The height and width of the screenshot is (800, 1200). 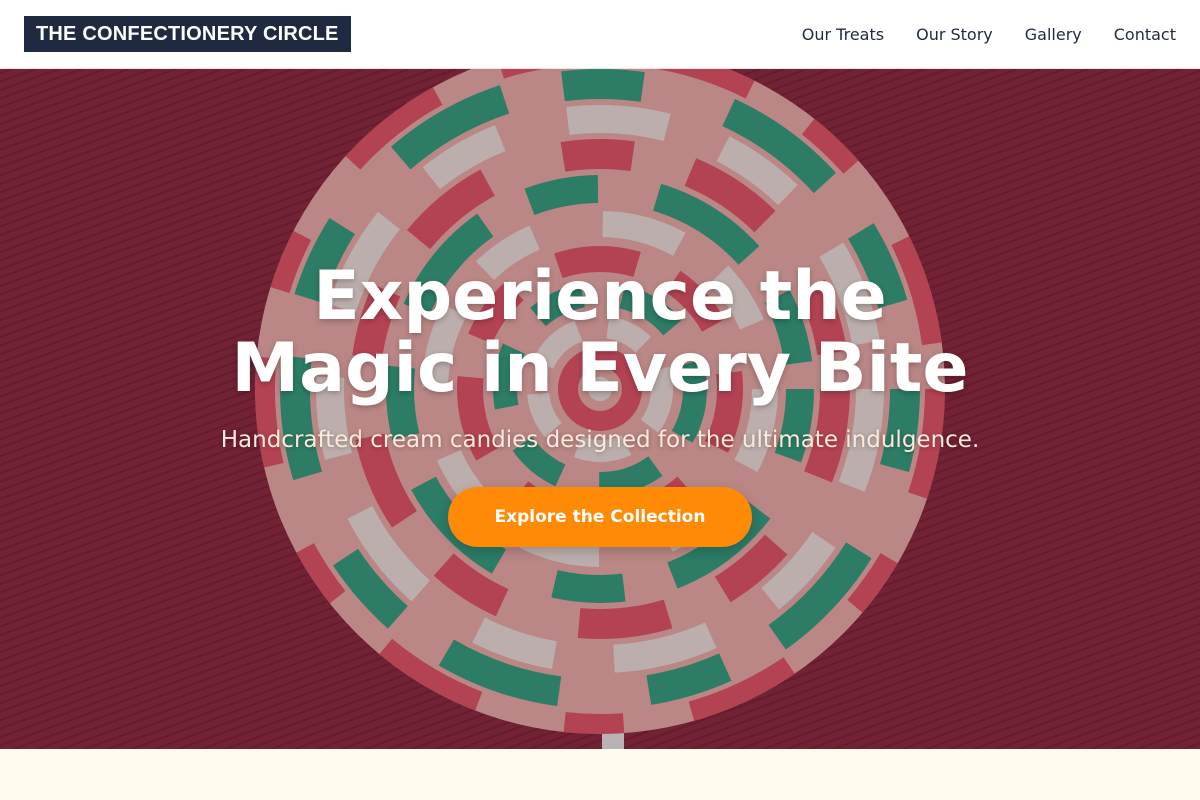 What do you see at coordinates (600, 368) in the screenshot?
I see `hero-title-line-2: Magic in Every Bite` at bounding box center [600, 368].